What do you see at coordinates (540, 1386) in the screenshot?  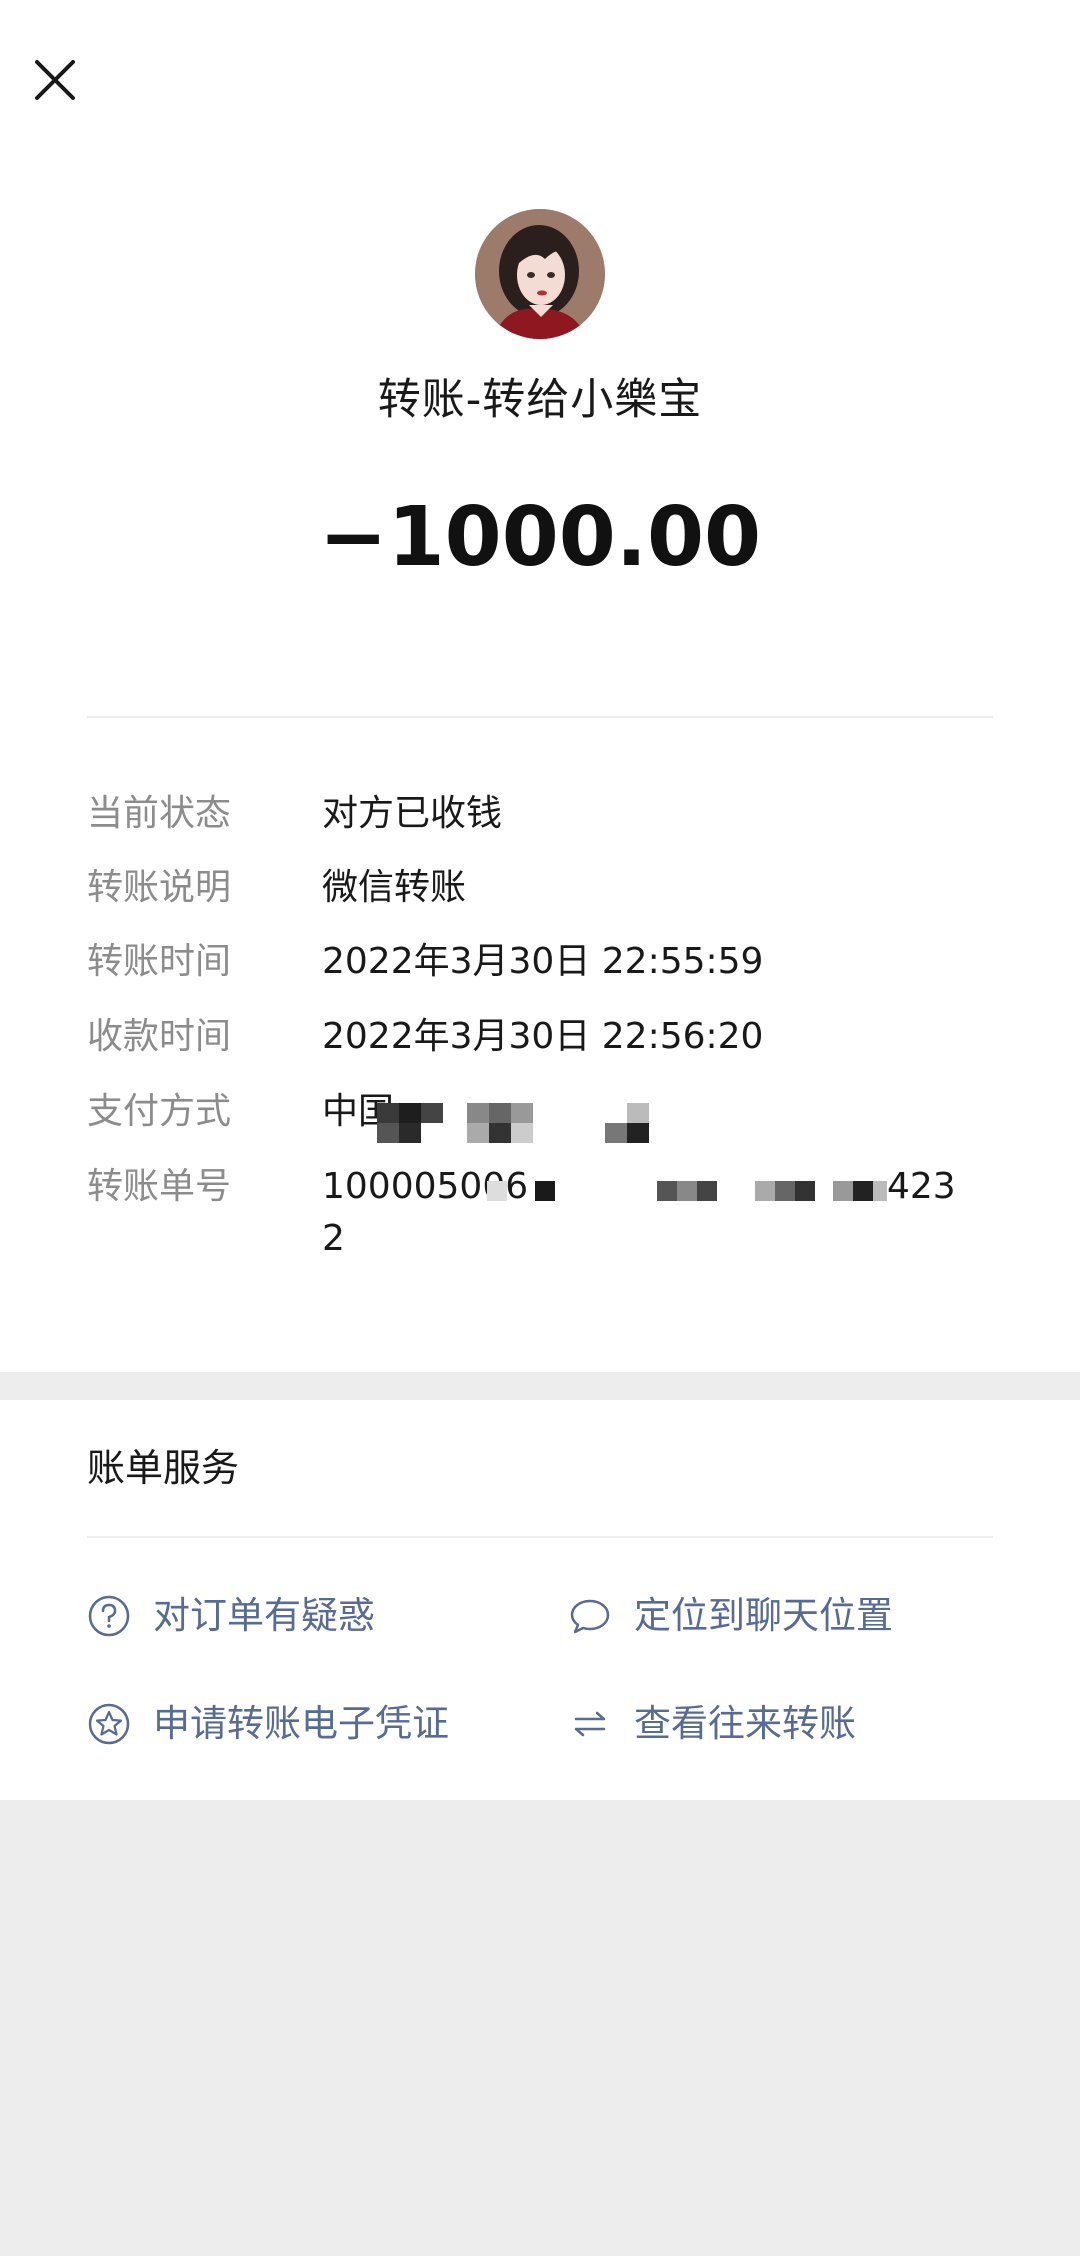 I see `section-gap` at bounding box center [540, 1386].